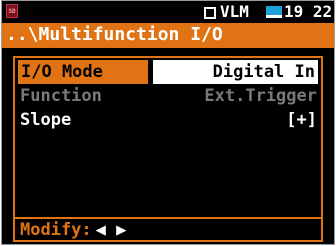 Image resolution: width=336 pixels, height=246 pixels. What do you see at coordinates (46, 120) in the screenshot?
I see `slope-label: Slope` at bounding box center [46, 120].